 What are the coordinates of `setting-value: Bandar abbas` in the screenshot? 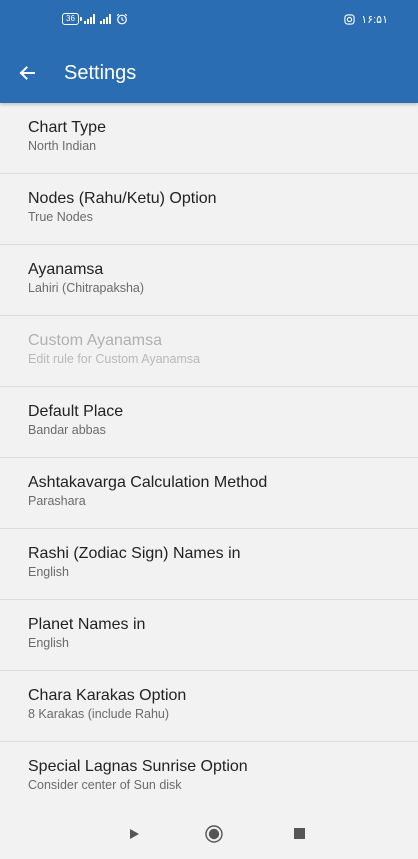 It's located at (67, 430).